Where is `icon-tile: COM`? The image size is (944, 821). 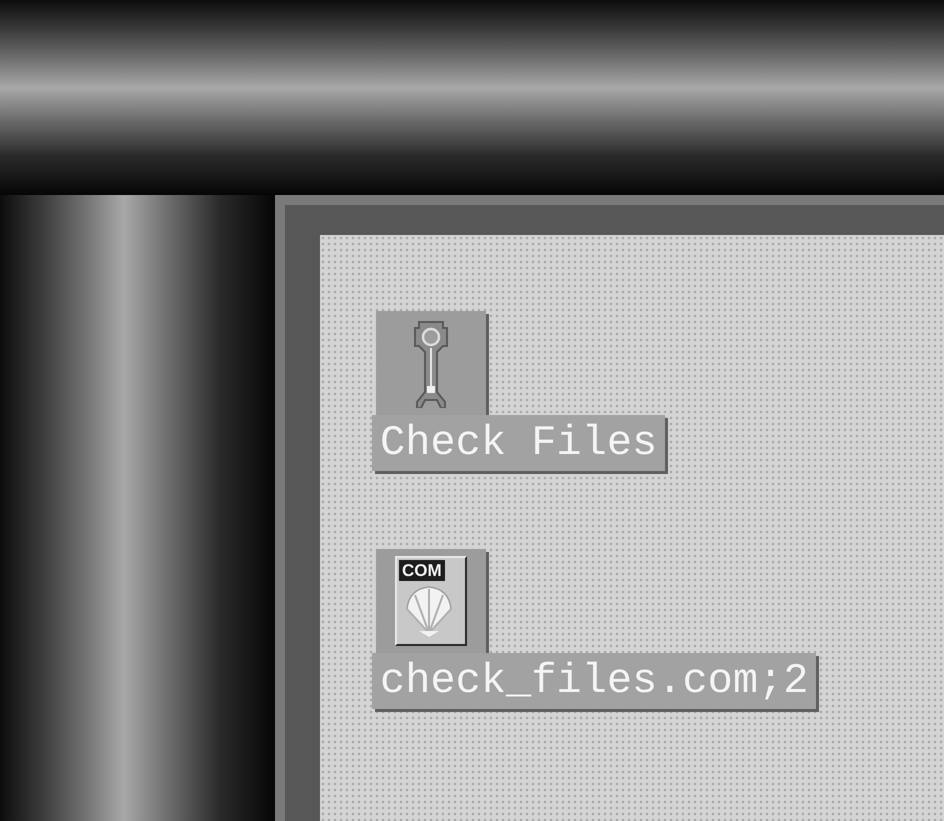
icon-tile: COM is located at coordinates (431, 601).